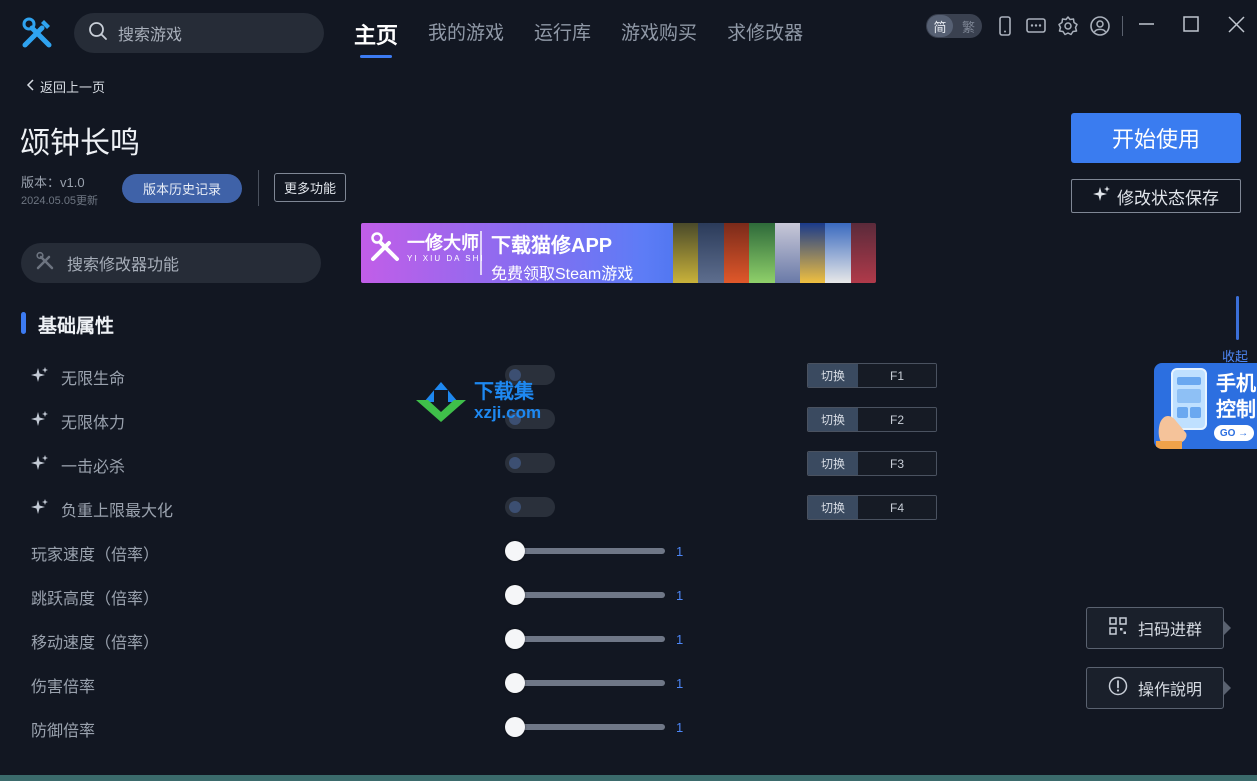 This screenshot has height=781, width=1257. What do you see at coordinates (93, 467) in the screenshot?
I see `cheat-name: 一击必杀` at bounding box center [93, 467].